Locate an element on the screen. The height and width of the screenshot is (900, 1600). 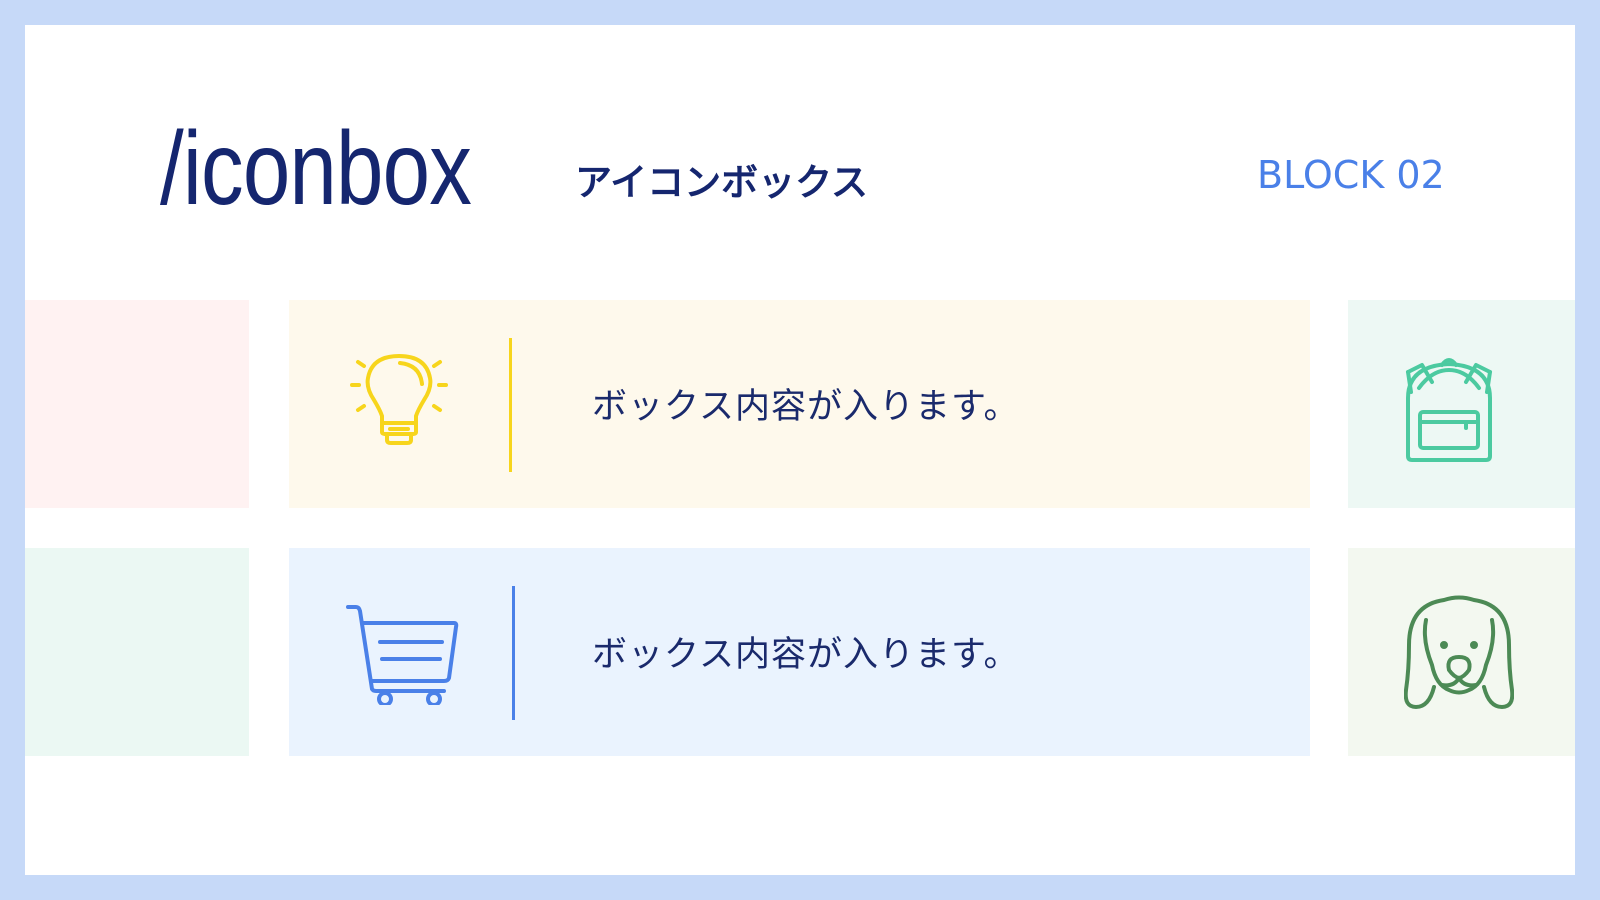
partial-card-mint is located at coordinates (137, 652).